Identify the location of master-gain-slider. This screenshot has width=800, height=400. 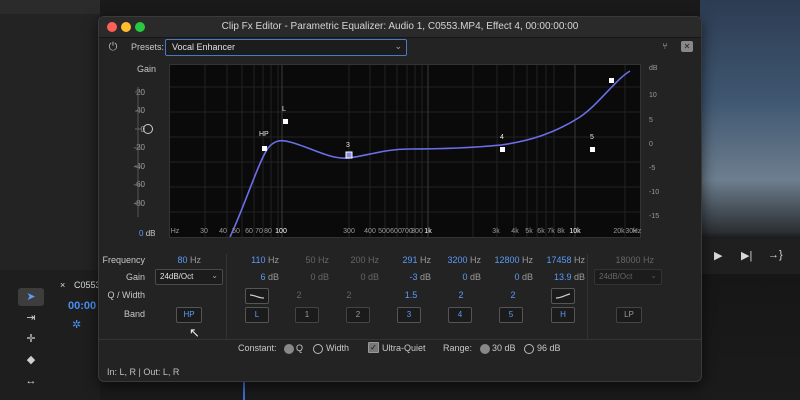
(138, 152).